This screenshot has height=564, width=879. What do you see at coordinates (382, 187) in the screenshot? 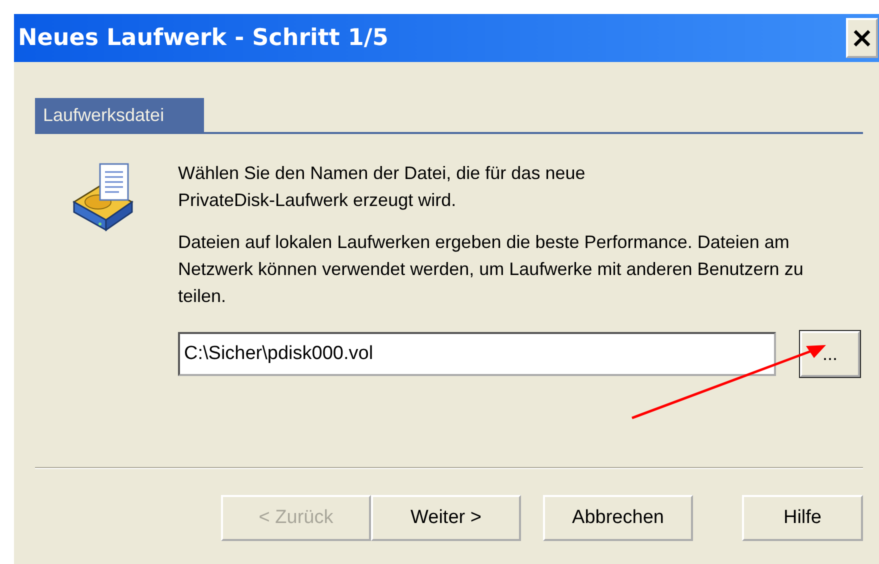
I see `instruction-text: Wählen Sie den Namen der Datei, die für das neue PrivateDisk-Laufwerk erzeugt wird.` at bounding box center [382, 187].